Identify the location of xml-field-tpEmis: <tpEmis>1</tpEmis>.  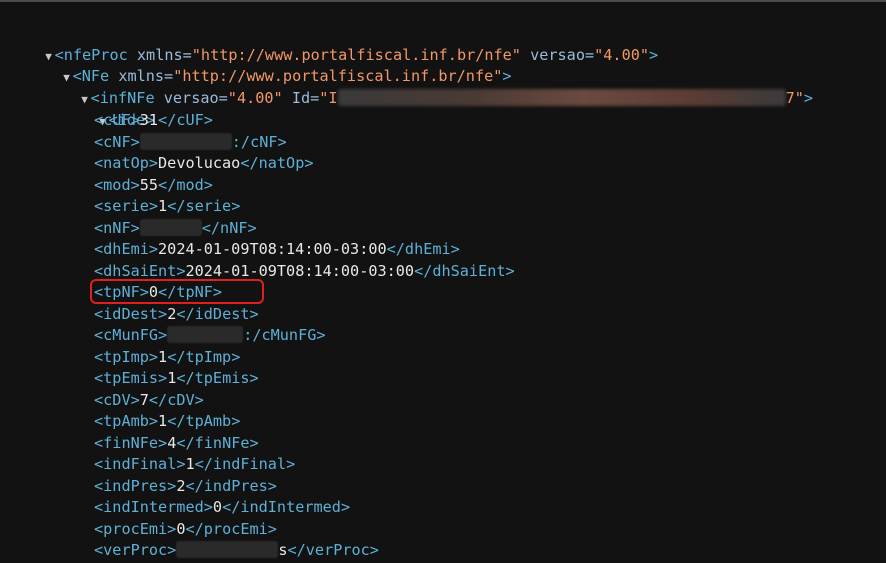
(176, 378).